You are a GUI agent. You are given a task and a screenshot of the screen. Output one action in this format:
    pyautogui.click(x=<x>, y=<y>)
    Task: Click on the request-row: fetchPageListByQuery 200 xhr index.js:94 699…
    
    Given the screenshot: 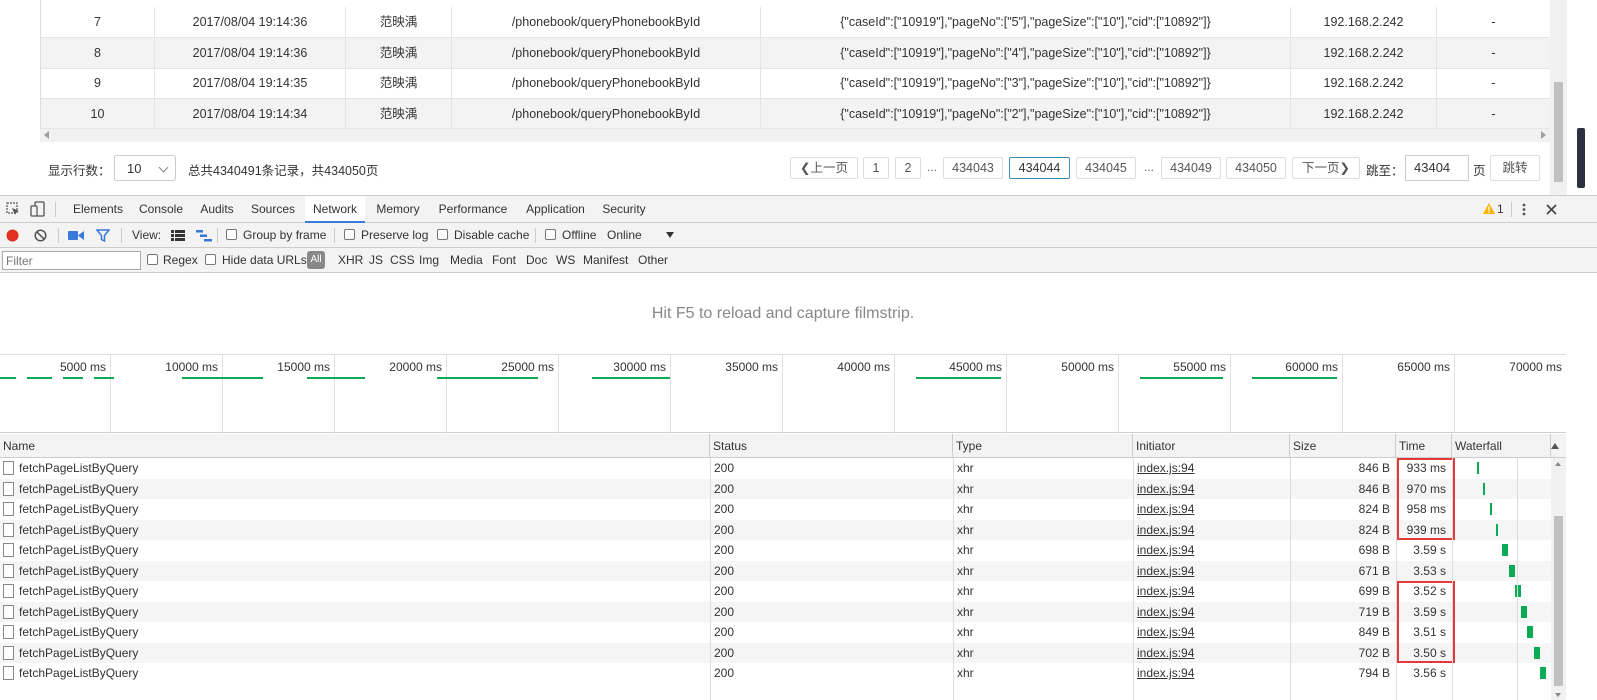 What is the action you would take?
    pyautogui.click(x=783, y=591)
    